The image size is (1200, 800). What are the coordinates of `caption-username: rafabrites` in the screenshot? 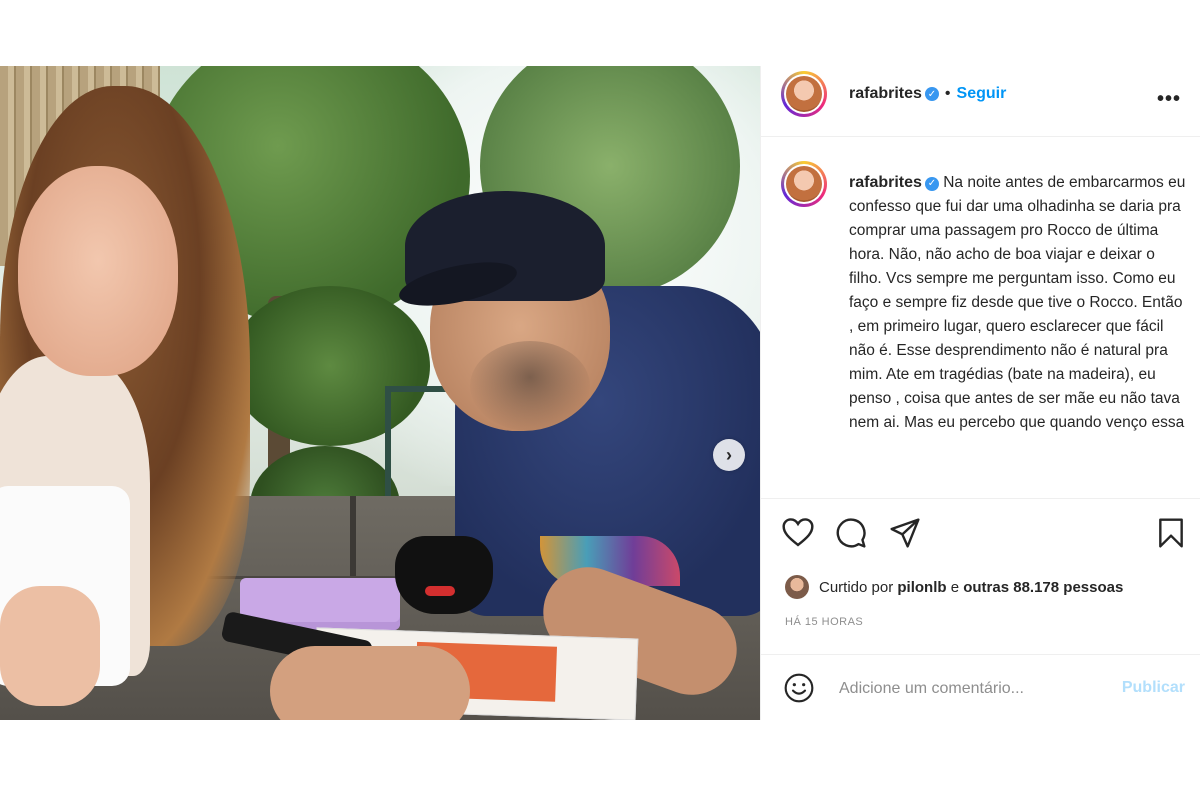 It's located at (885, 182).